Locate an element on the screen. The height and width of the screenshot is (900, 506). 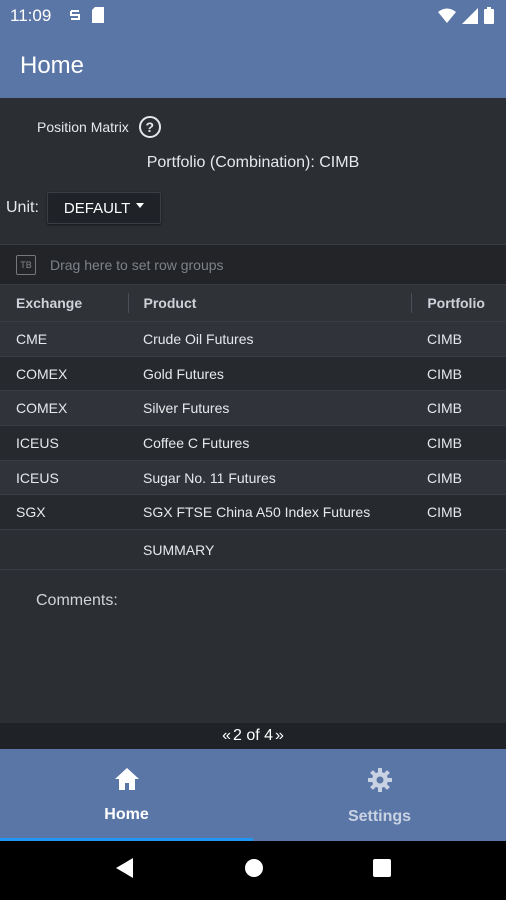
page-title: Home is located at coordinates (52, 65).